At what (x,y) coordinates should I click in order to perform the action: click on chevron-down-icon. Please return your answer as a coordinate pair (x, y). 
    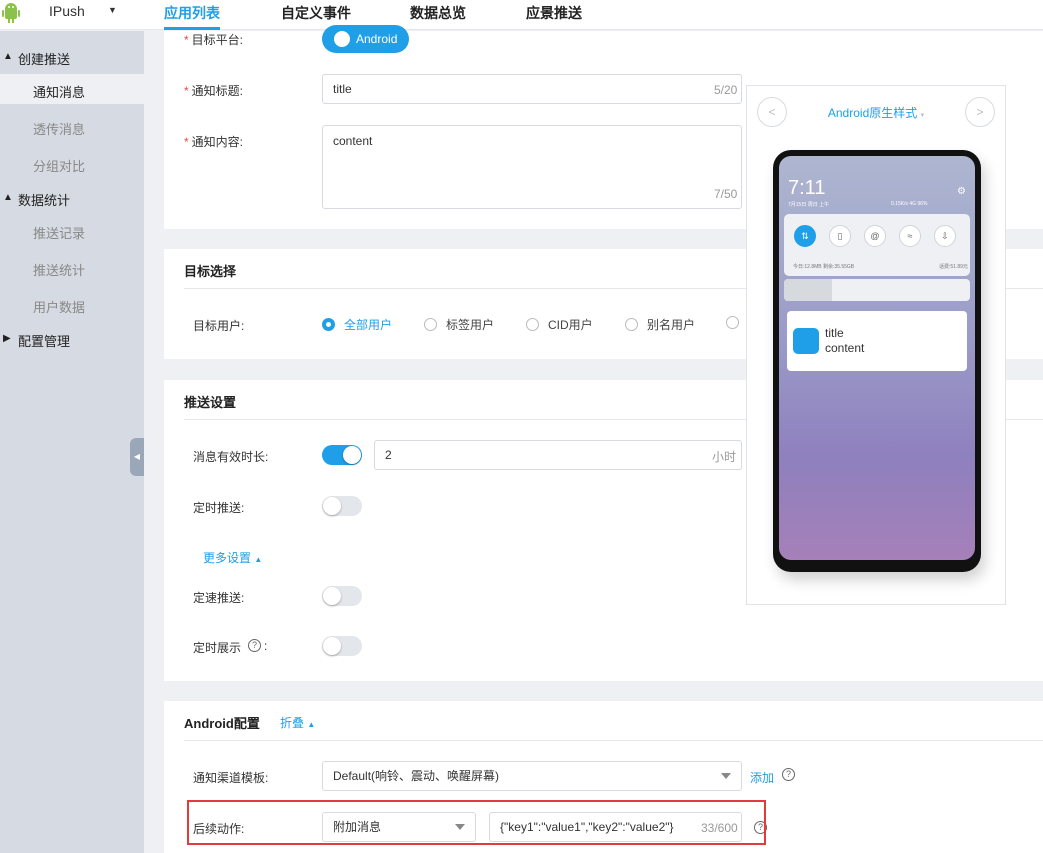
    Looking at the image, I should click on (726, 776).